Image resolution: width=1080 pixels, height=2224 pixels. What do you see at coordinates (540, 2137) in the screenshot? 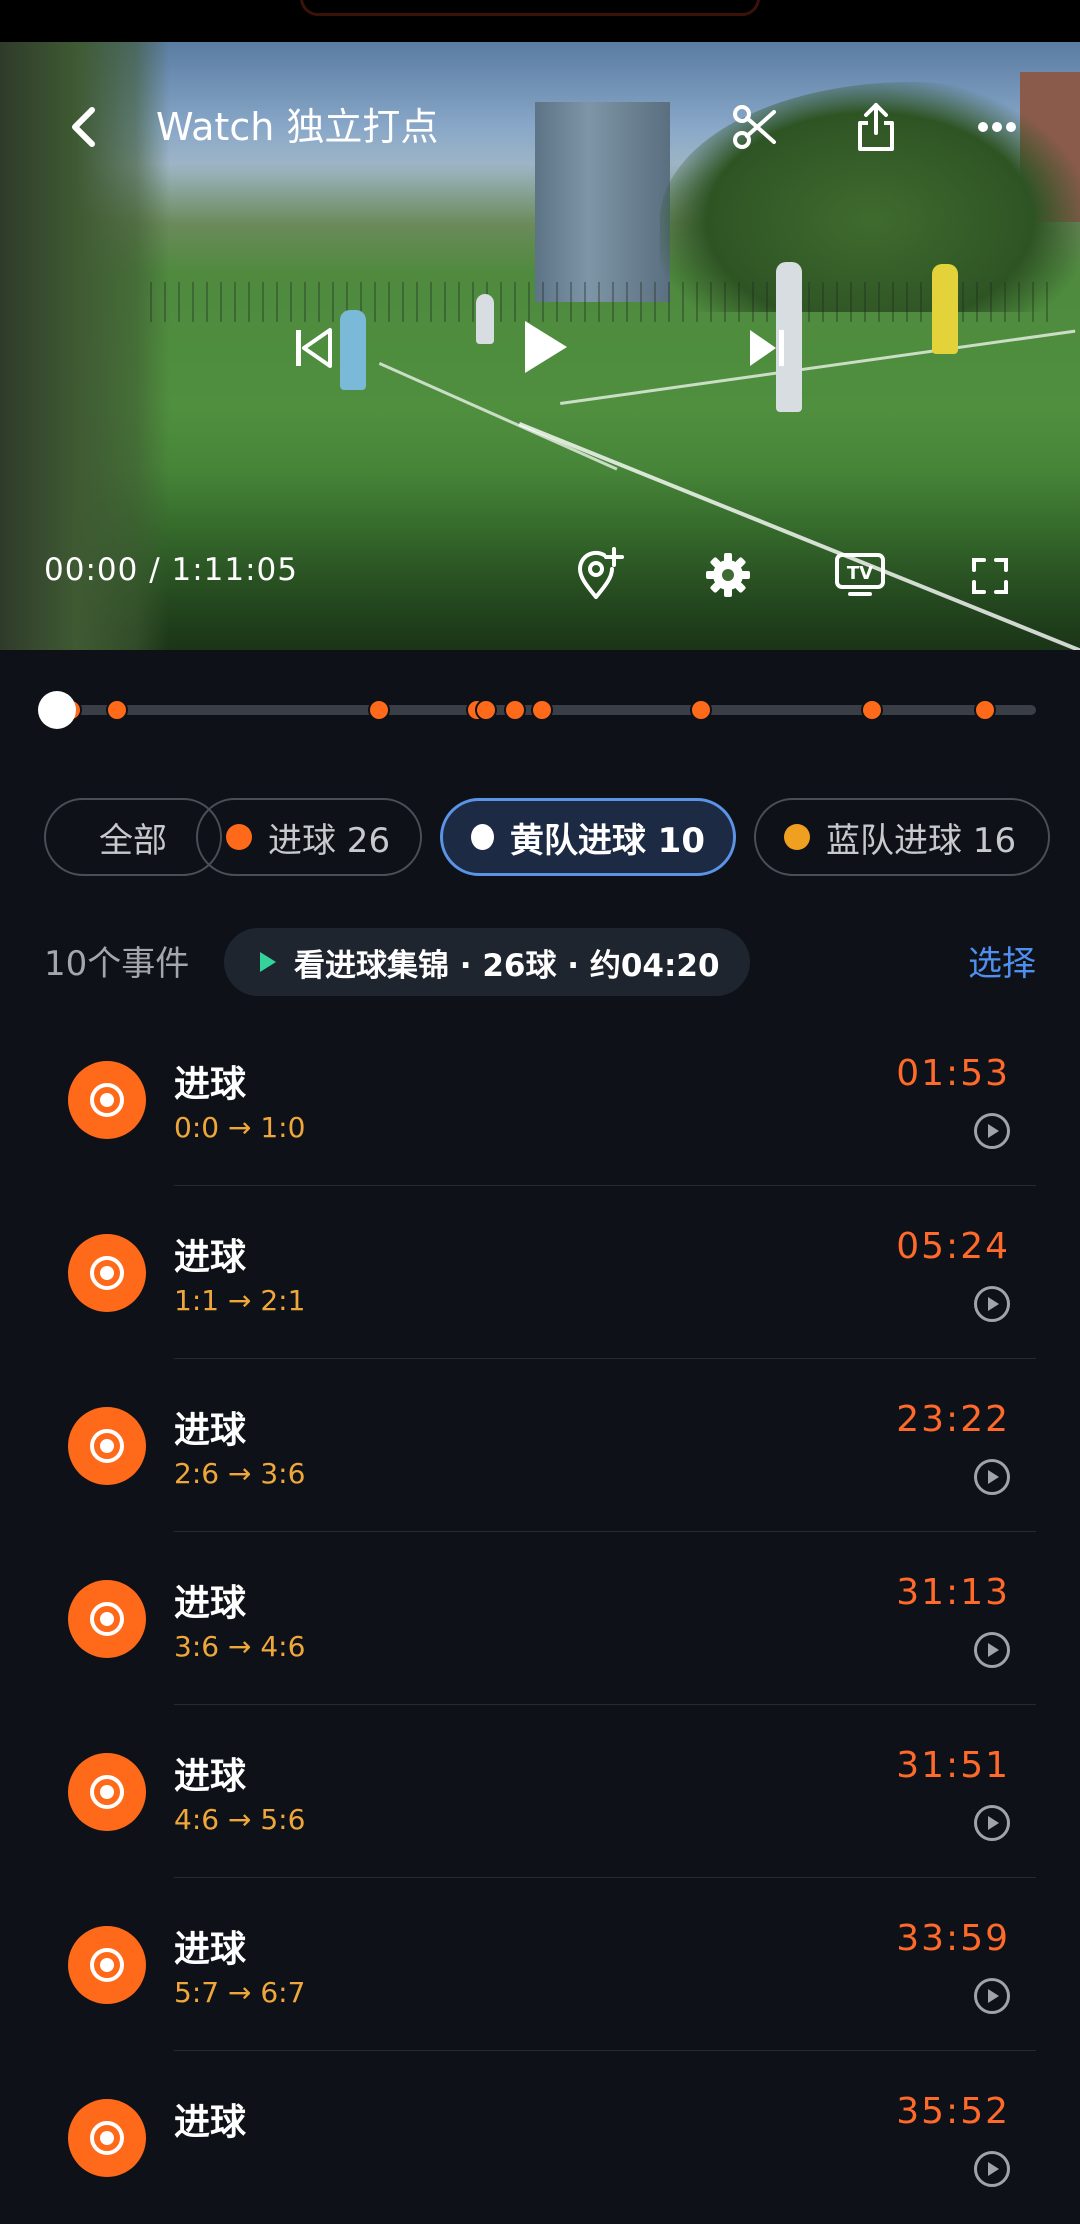
I see `event-row: 进球 35:52` at bounding box center [540, 2137].